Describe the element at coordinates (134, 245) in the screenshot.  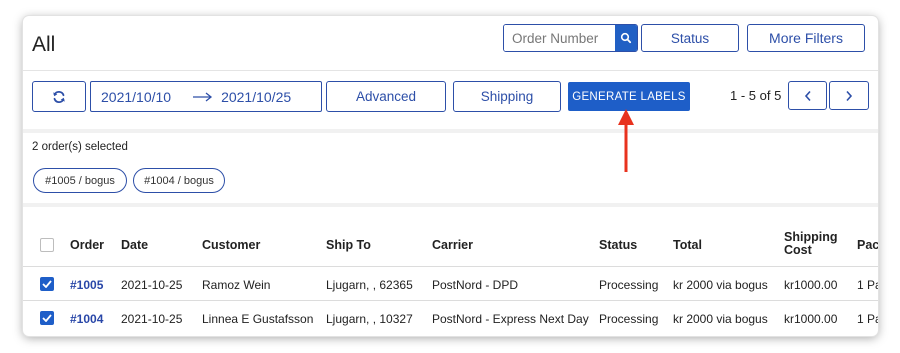
I see `column-header-date: Date` at that location.